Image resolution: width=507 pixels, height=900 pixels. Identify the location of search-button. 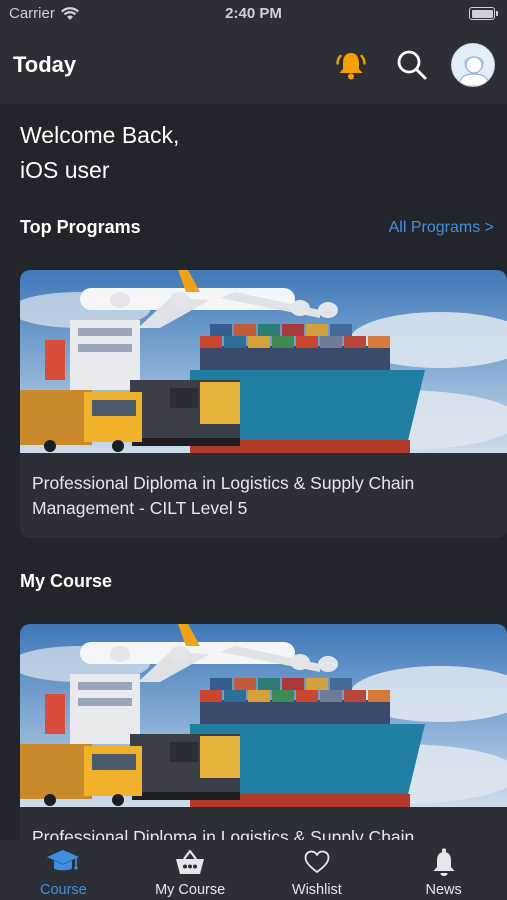
(412, 65).